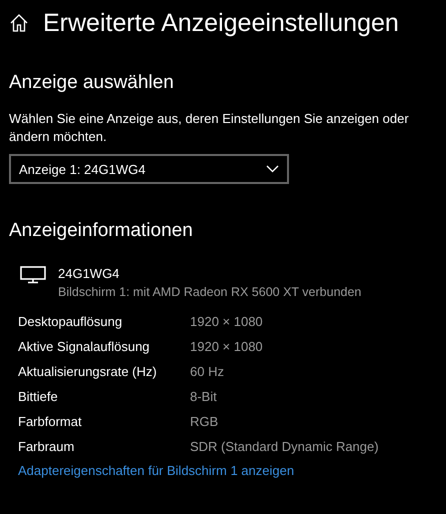 Image resolution: width=446 pixels, height=514 pixels. I want to click on property-value: SDR (Standard Dynamic Range), so click(285, 446).